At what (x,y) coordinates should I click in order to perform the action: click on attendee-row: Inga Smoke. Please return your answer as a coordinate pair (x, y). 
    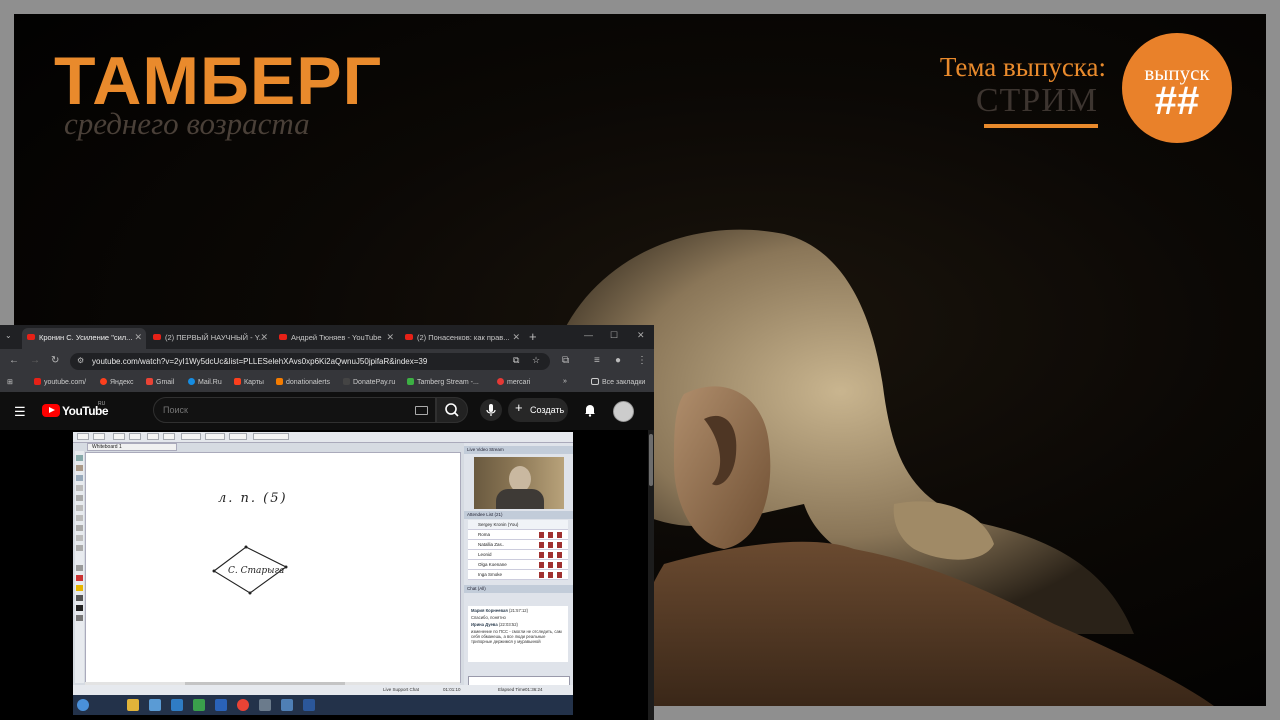
    Looking at the image, I should click on (518, 575).